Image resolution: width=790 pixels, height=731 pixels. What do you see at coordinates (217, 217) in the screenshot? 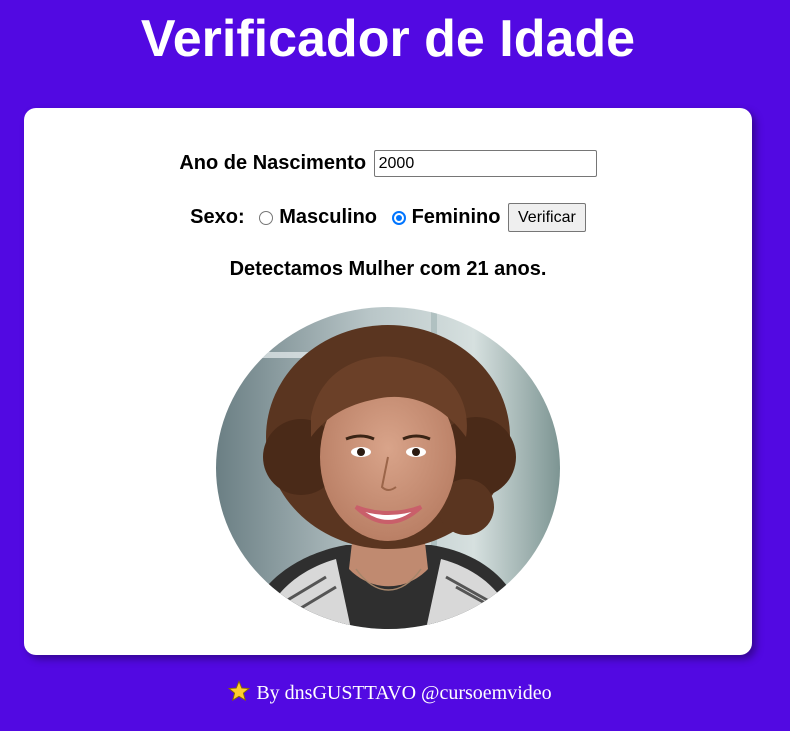
I see `sex-label: Sexo:` at bounding box center [217, 217].